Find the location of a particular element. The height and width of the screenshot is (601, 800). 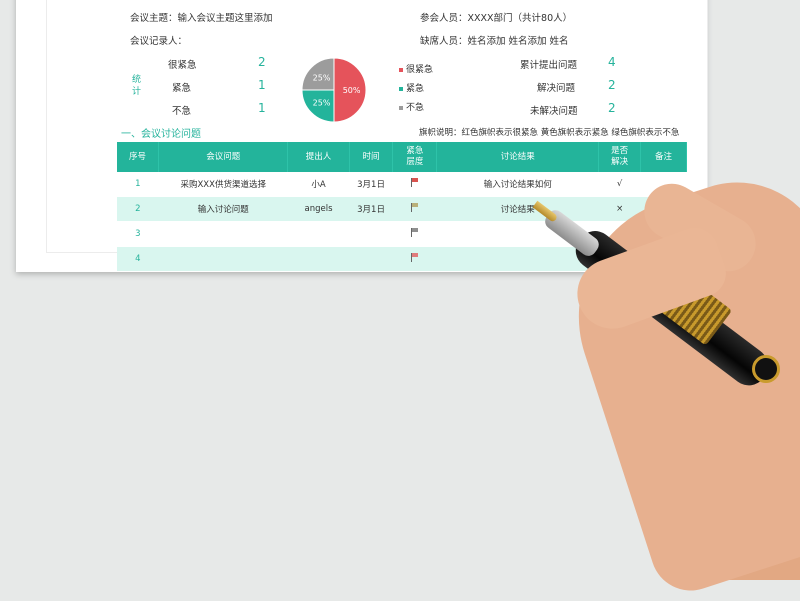

cell-result: 讨论结果 is located at coordinates (517, 209).